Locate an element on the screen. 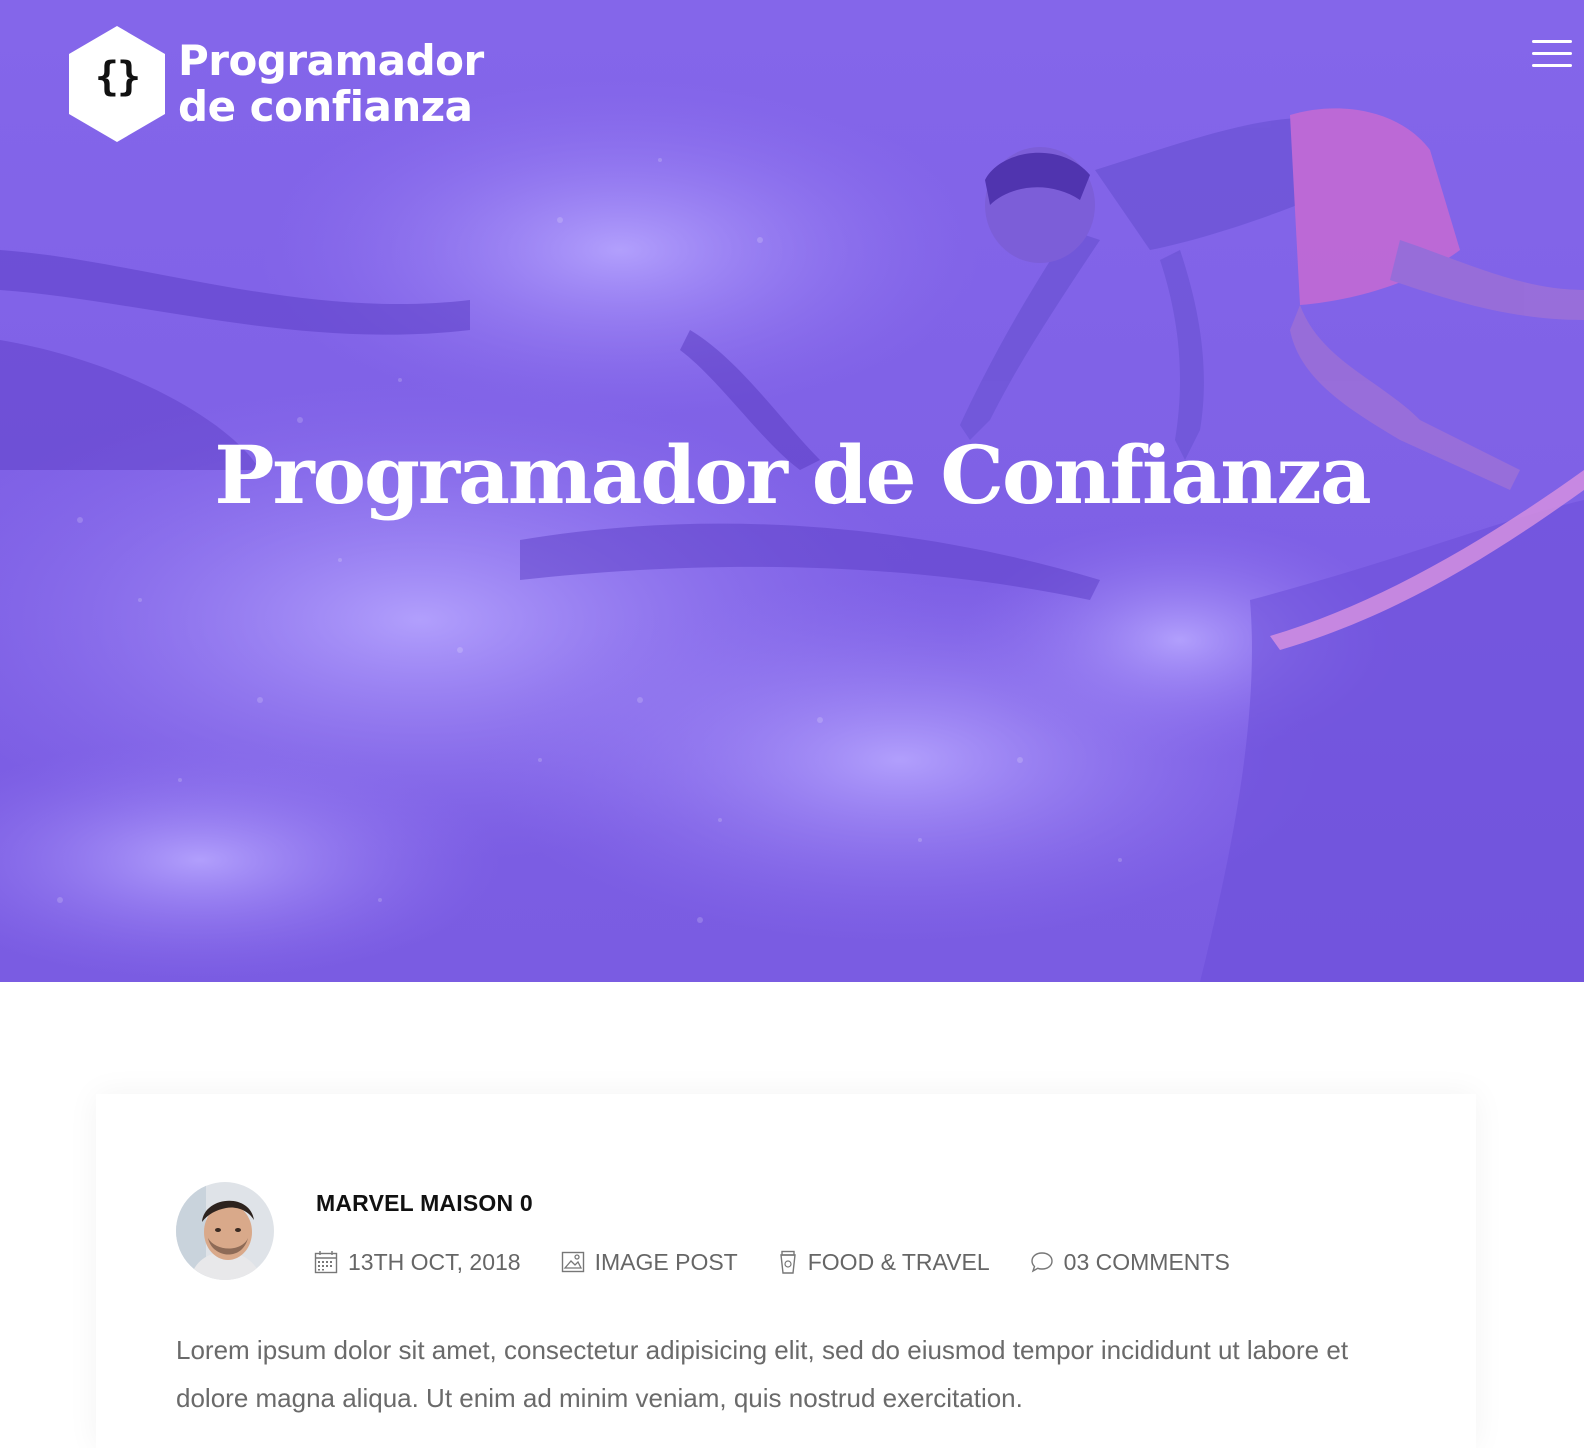 This screenshot has height=1448, width=1584. logo-wordmark: Programador de confianza is located at coordinates (331, 84).